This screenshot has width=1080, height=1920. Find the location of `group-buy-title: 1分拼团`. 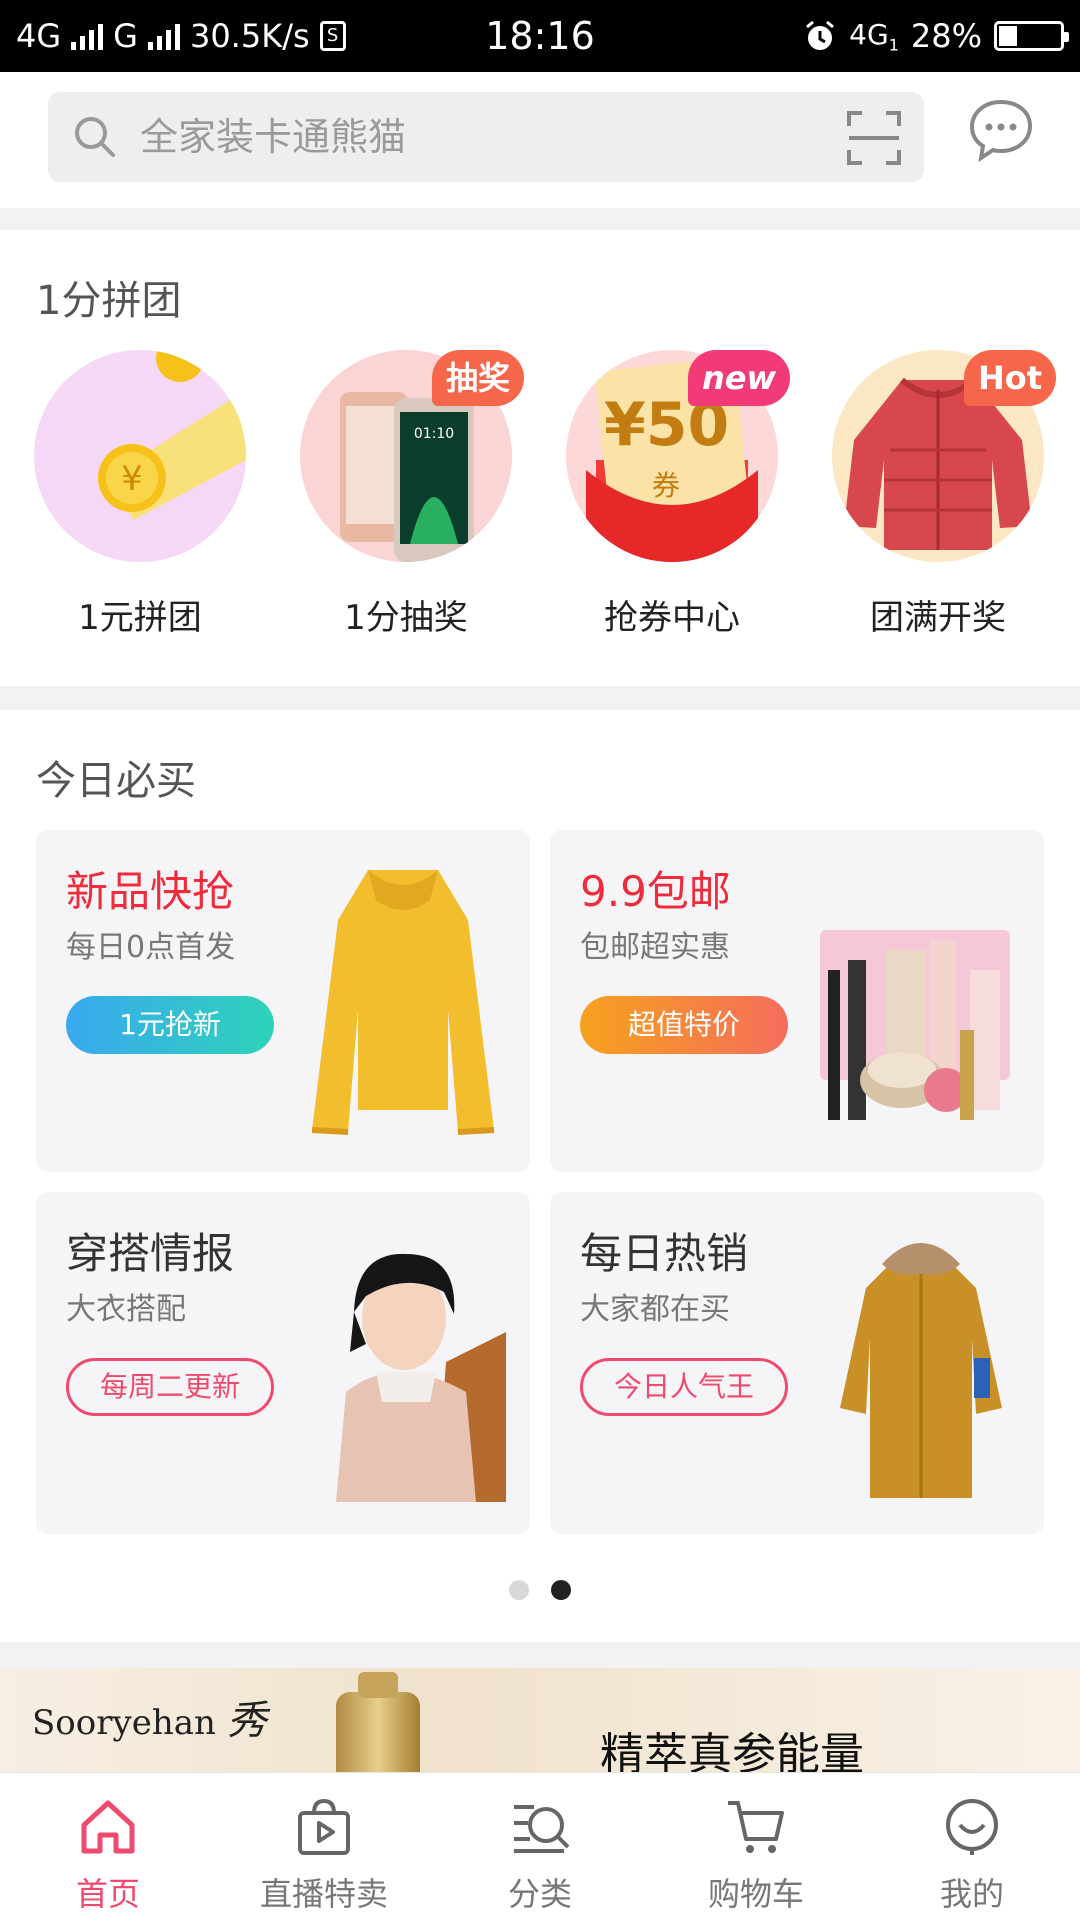

group-buy-title: 1分拼团 is located at coordinates (109, 301).